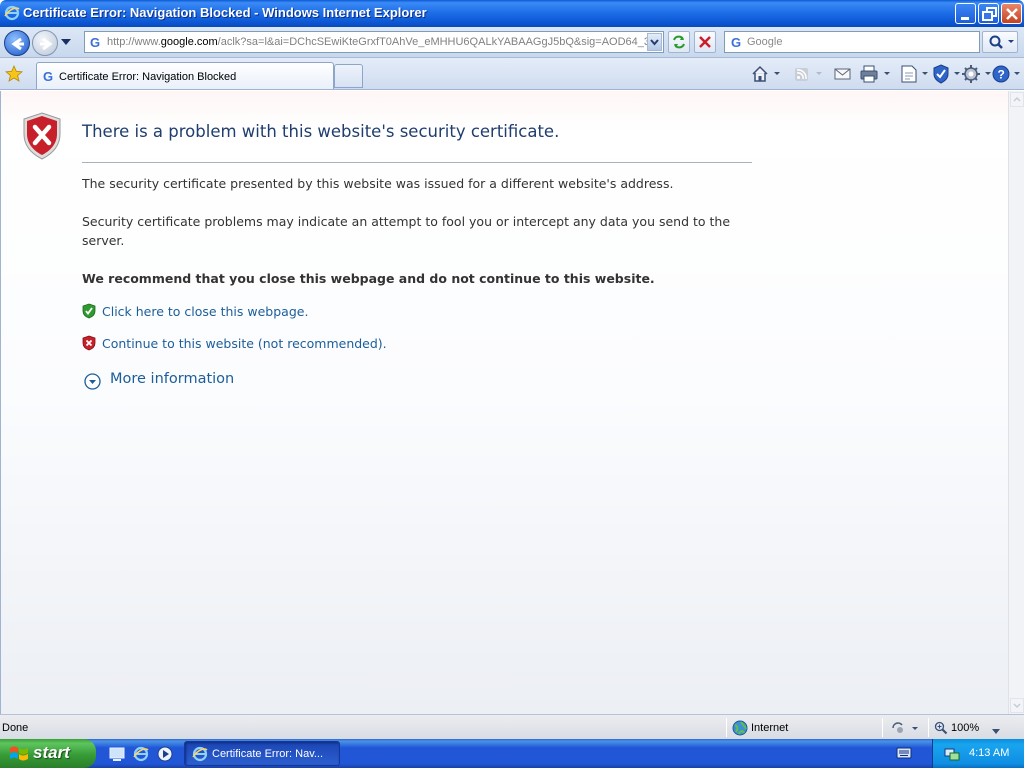  I want to click on google-search-provider-icon: G, so click(737, 43).